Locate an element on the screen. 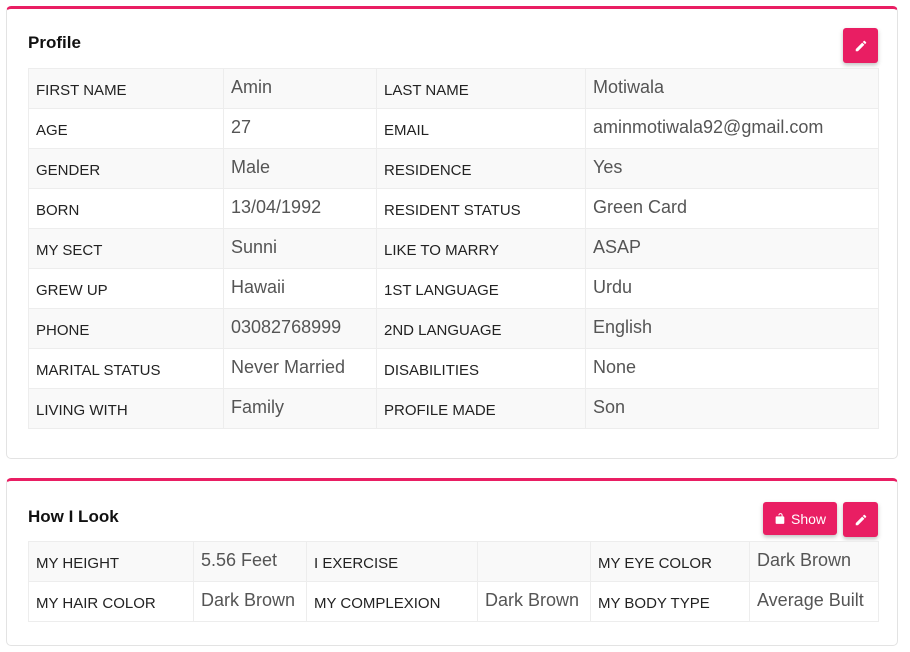 The height and width of the screenshot is (652, 910). field-label: RESIDENT STATUS is located at coordinates (481, 208).